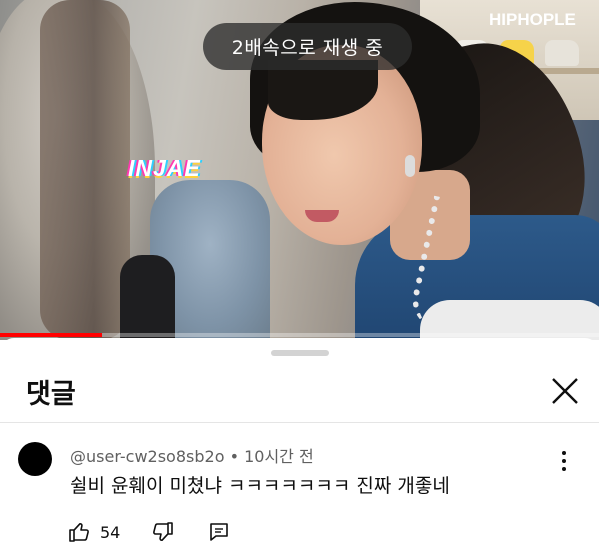 This screenshot has width=599, height=557. Describe the element at coordinates (562, 53) in the screenshot. I see `background-shoe` at that location.